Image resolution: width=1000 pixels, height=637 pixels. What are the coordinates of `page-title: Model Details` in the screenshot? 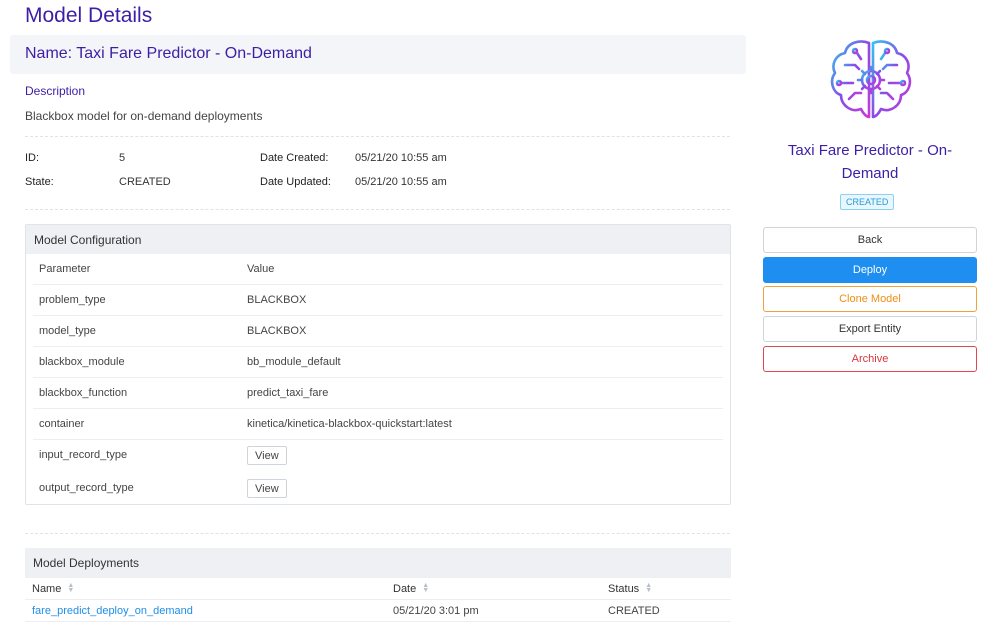 It's located at (89, 15).